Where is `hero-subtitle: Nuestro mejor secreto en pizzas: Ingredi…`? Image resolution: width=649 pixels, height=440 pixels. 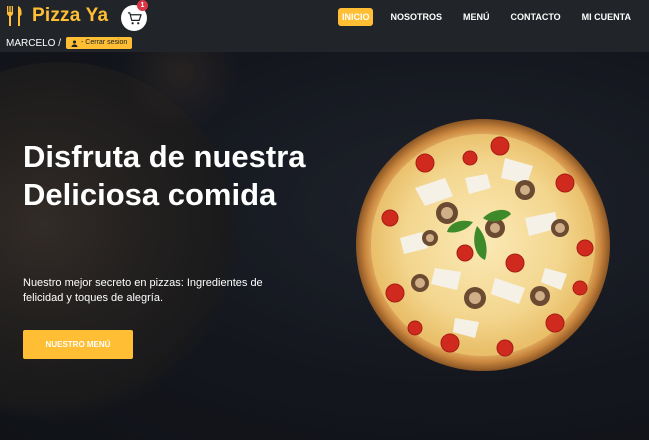
hero-subtitle: Nuestro mejor secreto en pizzas: Ingredi… is located at coordinates (143, 290).